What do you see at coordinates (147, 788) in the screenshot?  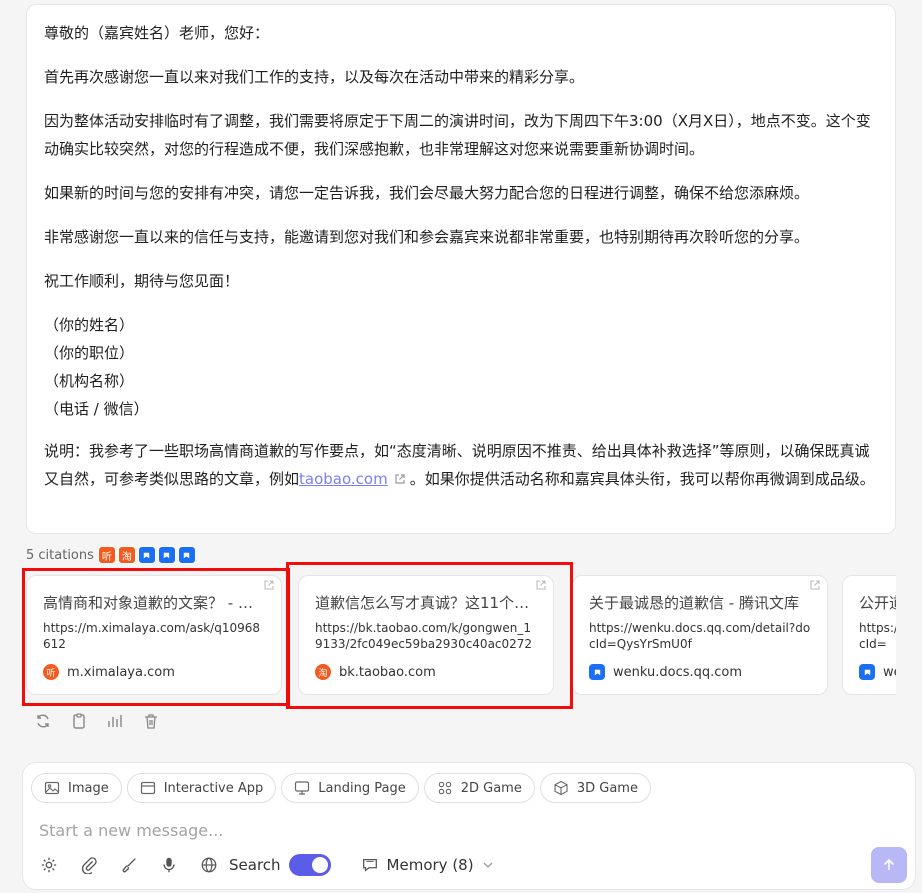 I see `app-window-icon` at bounding box center [147, 788].